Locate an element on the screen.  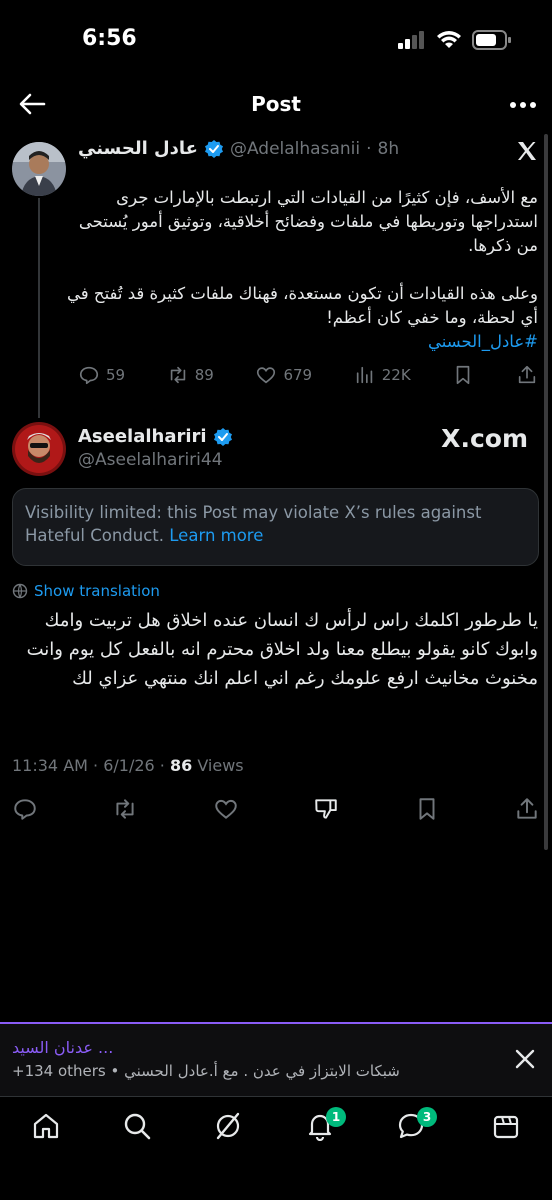
thread-line is located at coordinates (39, 308).